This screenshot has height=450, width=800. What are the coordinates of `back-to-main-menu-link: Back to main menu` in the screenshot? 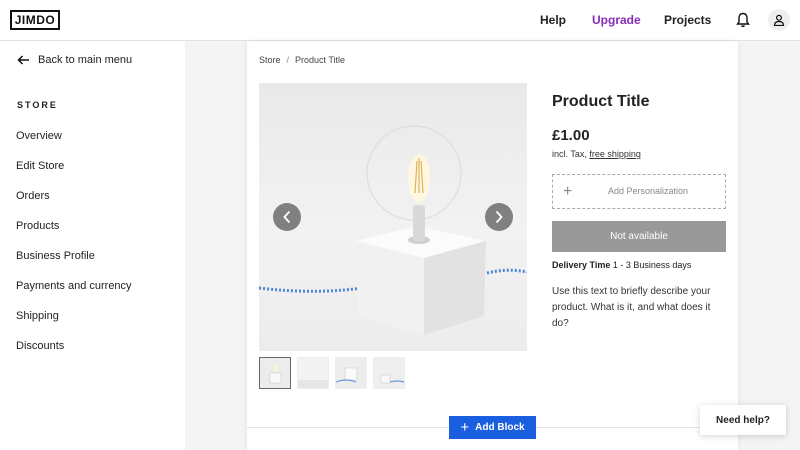 It's located at (74, 60).